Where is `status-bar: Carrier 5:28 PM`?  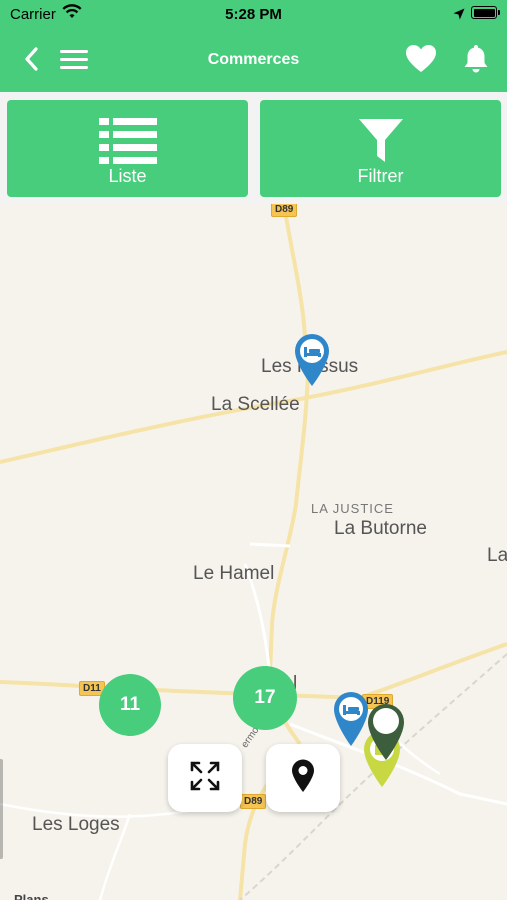
status-bar: Carrier 5:28 PM is located at coordinates (253, 14).